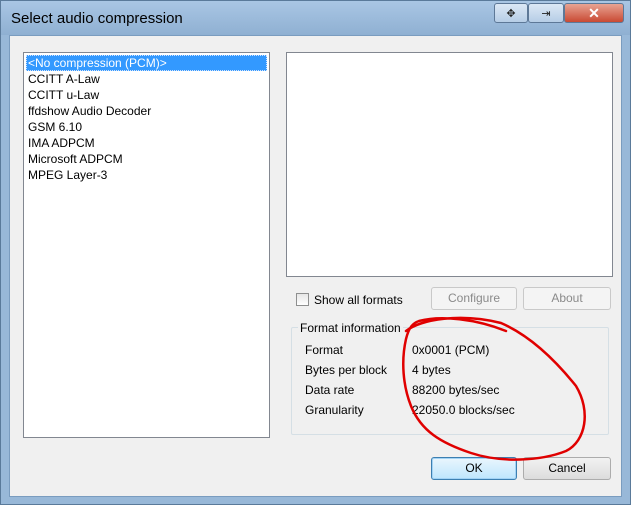 Image resolution: width=631 pixels, height=506 pixels. What do you see at coordinates (474, 468) in the screenshot?
I see `ok-button: OK` at bounding box center [474, 468].